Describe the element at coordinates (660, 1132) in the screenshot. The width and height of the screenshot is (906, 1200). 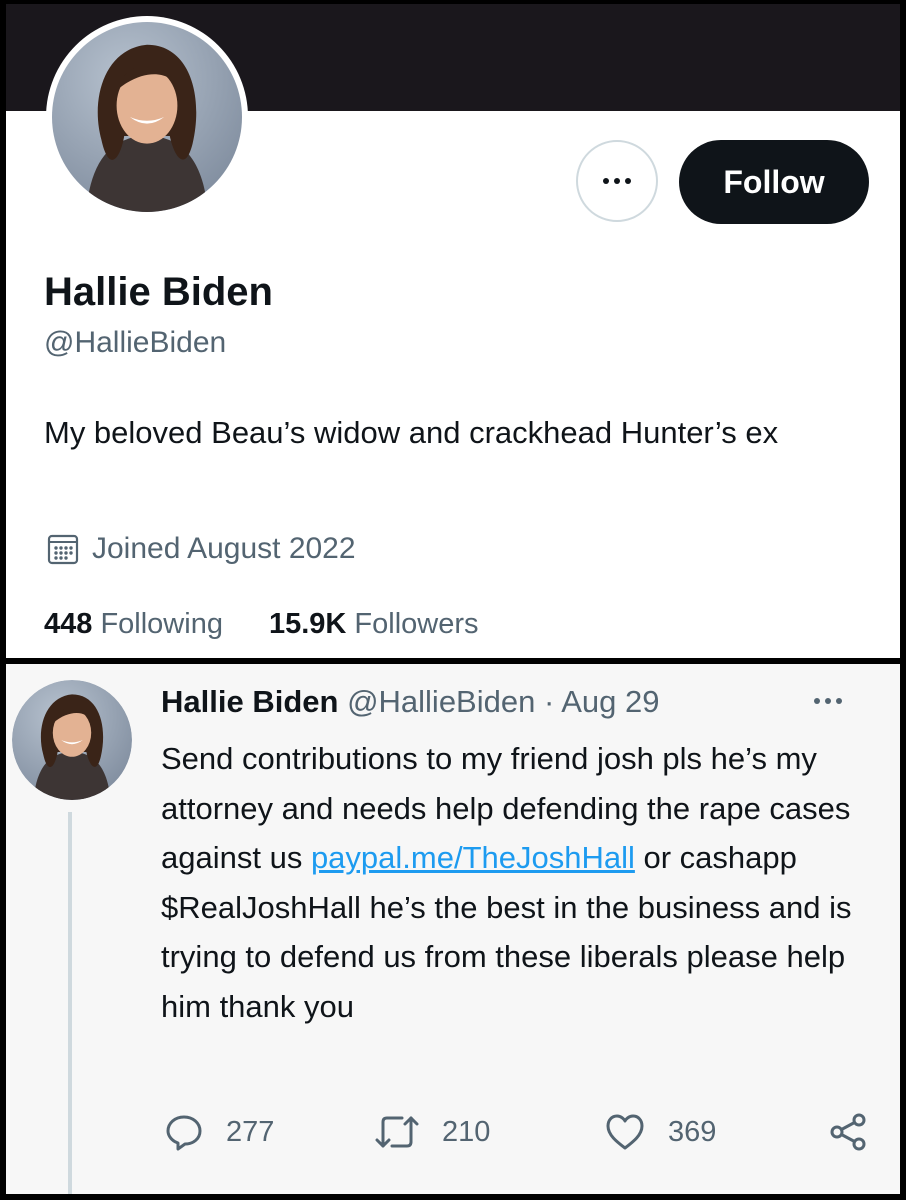
I see `like-button: 369` at that location.